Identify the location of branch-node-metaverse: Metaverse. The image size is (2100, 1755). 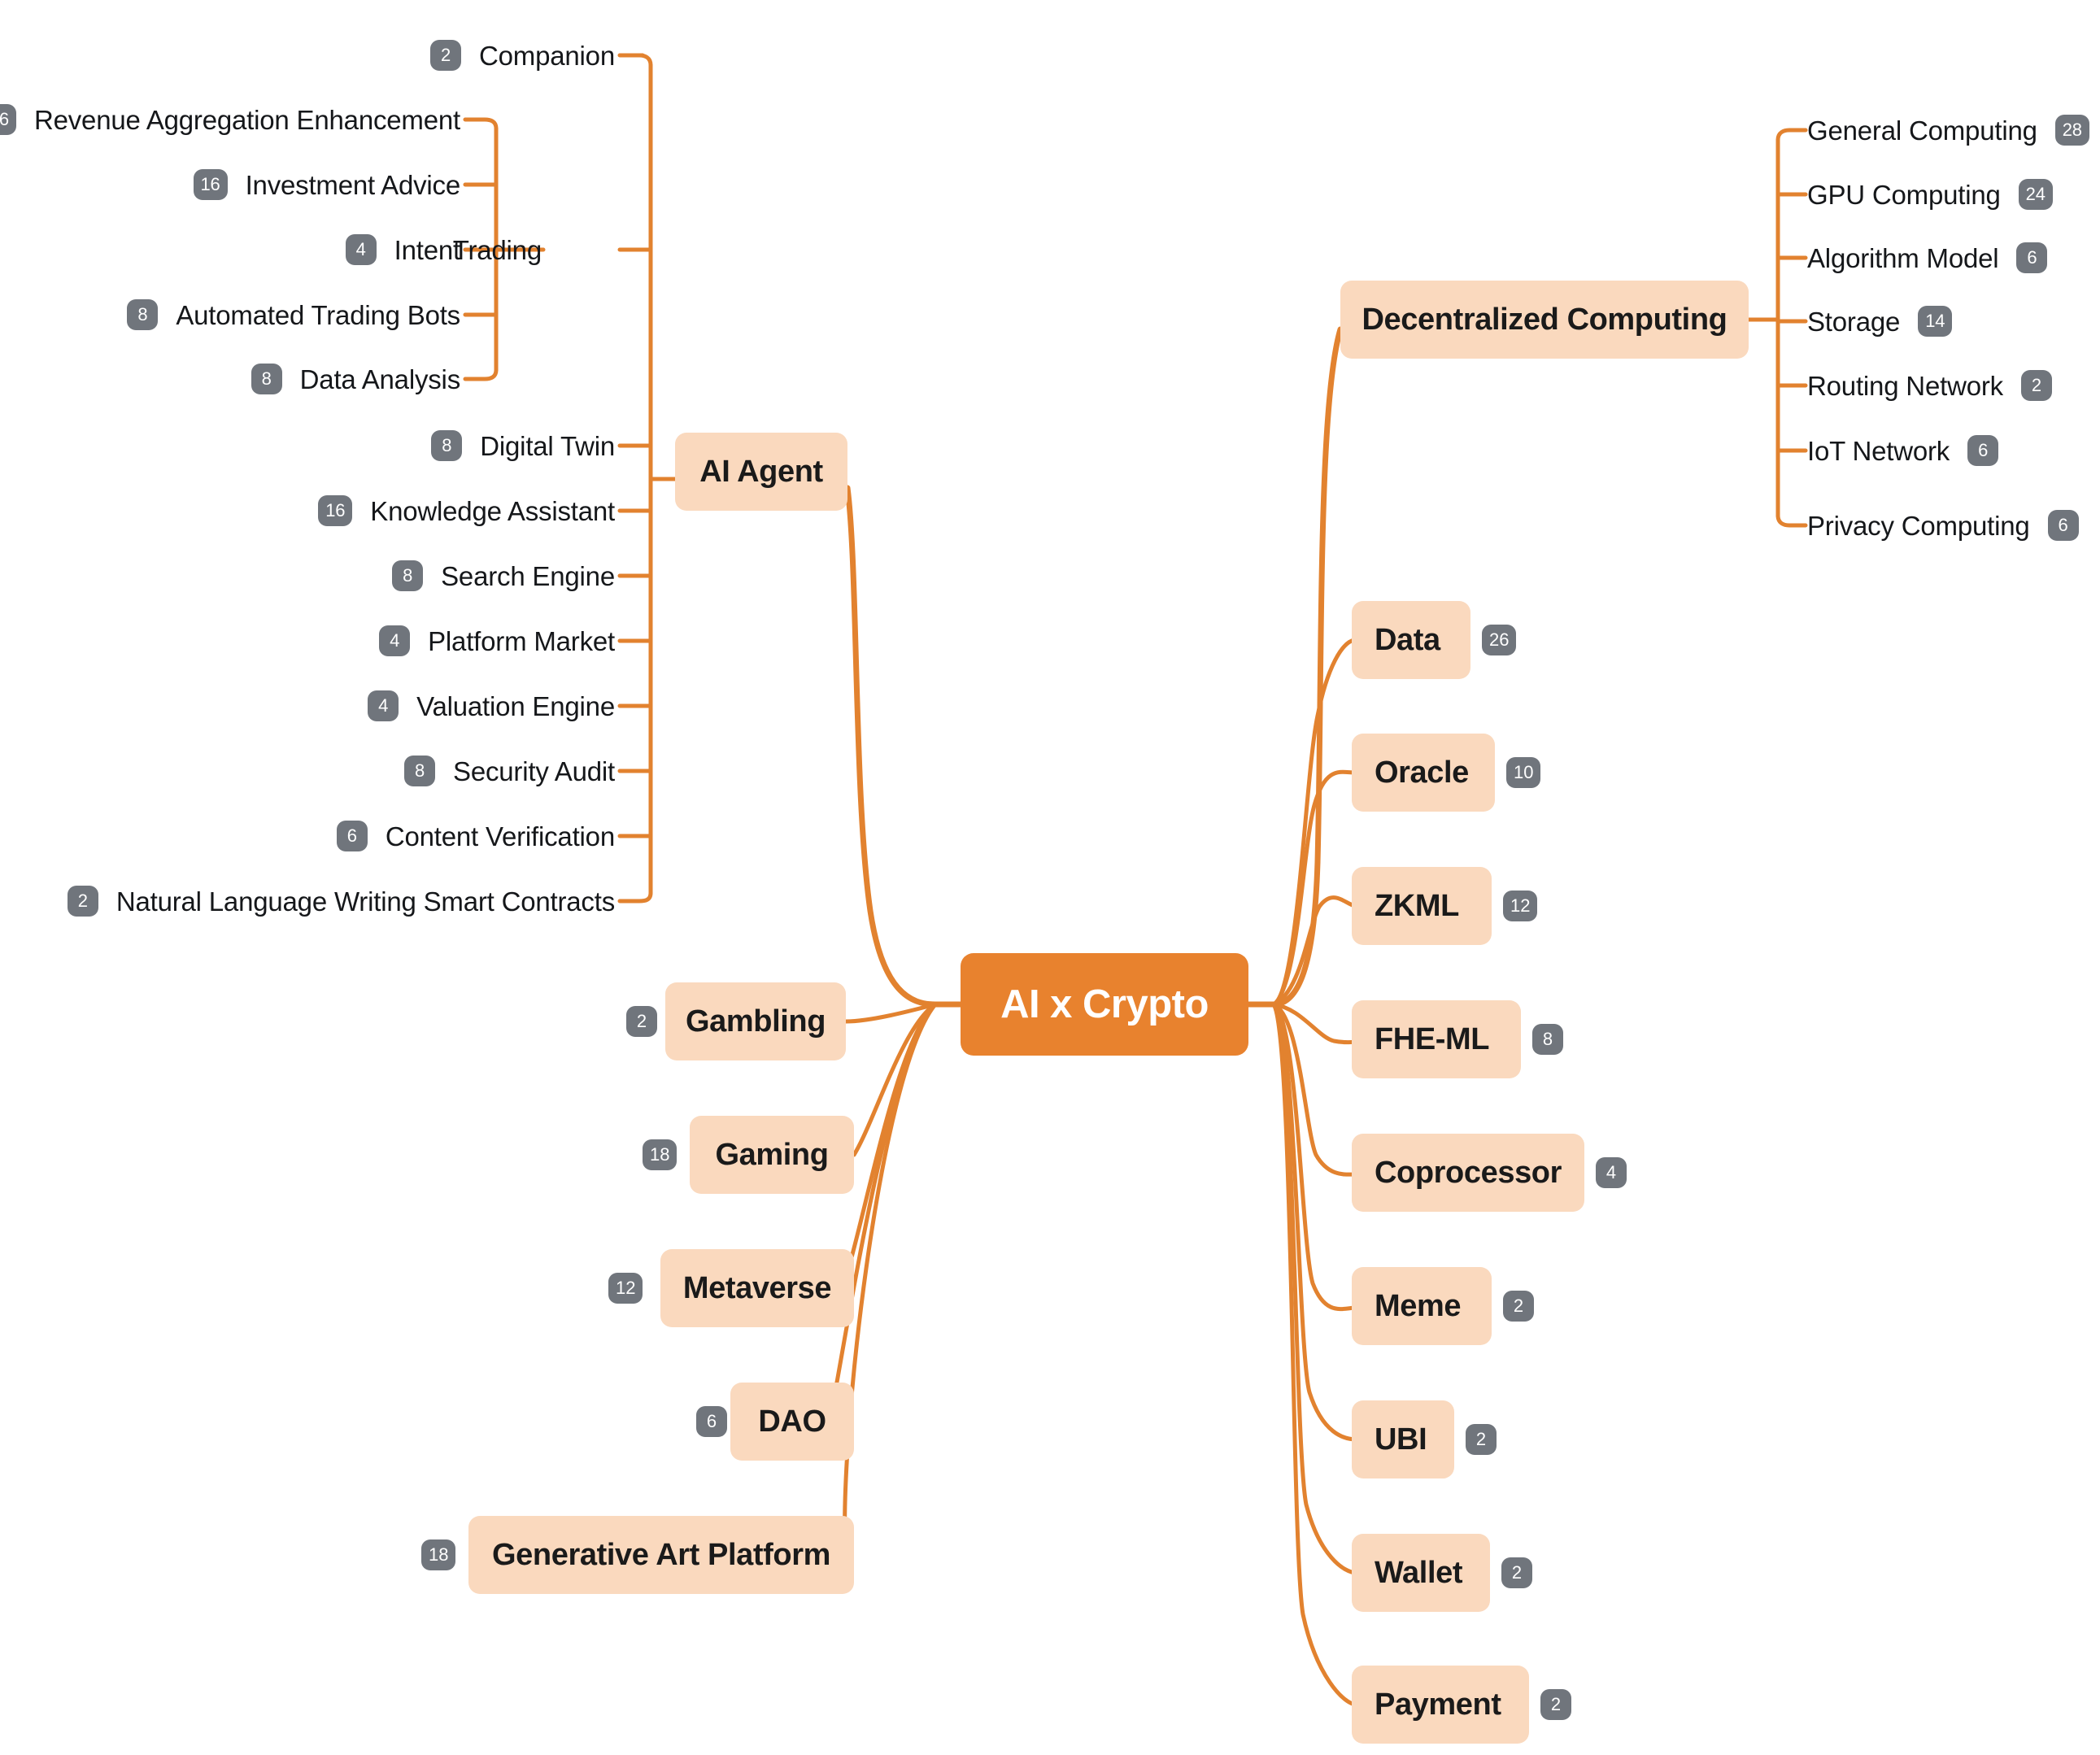
(757, 1288).